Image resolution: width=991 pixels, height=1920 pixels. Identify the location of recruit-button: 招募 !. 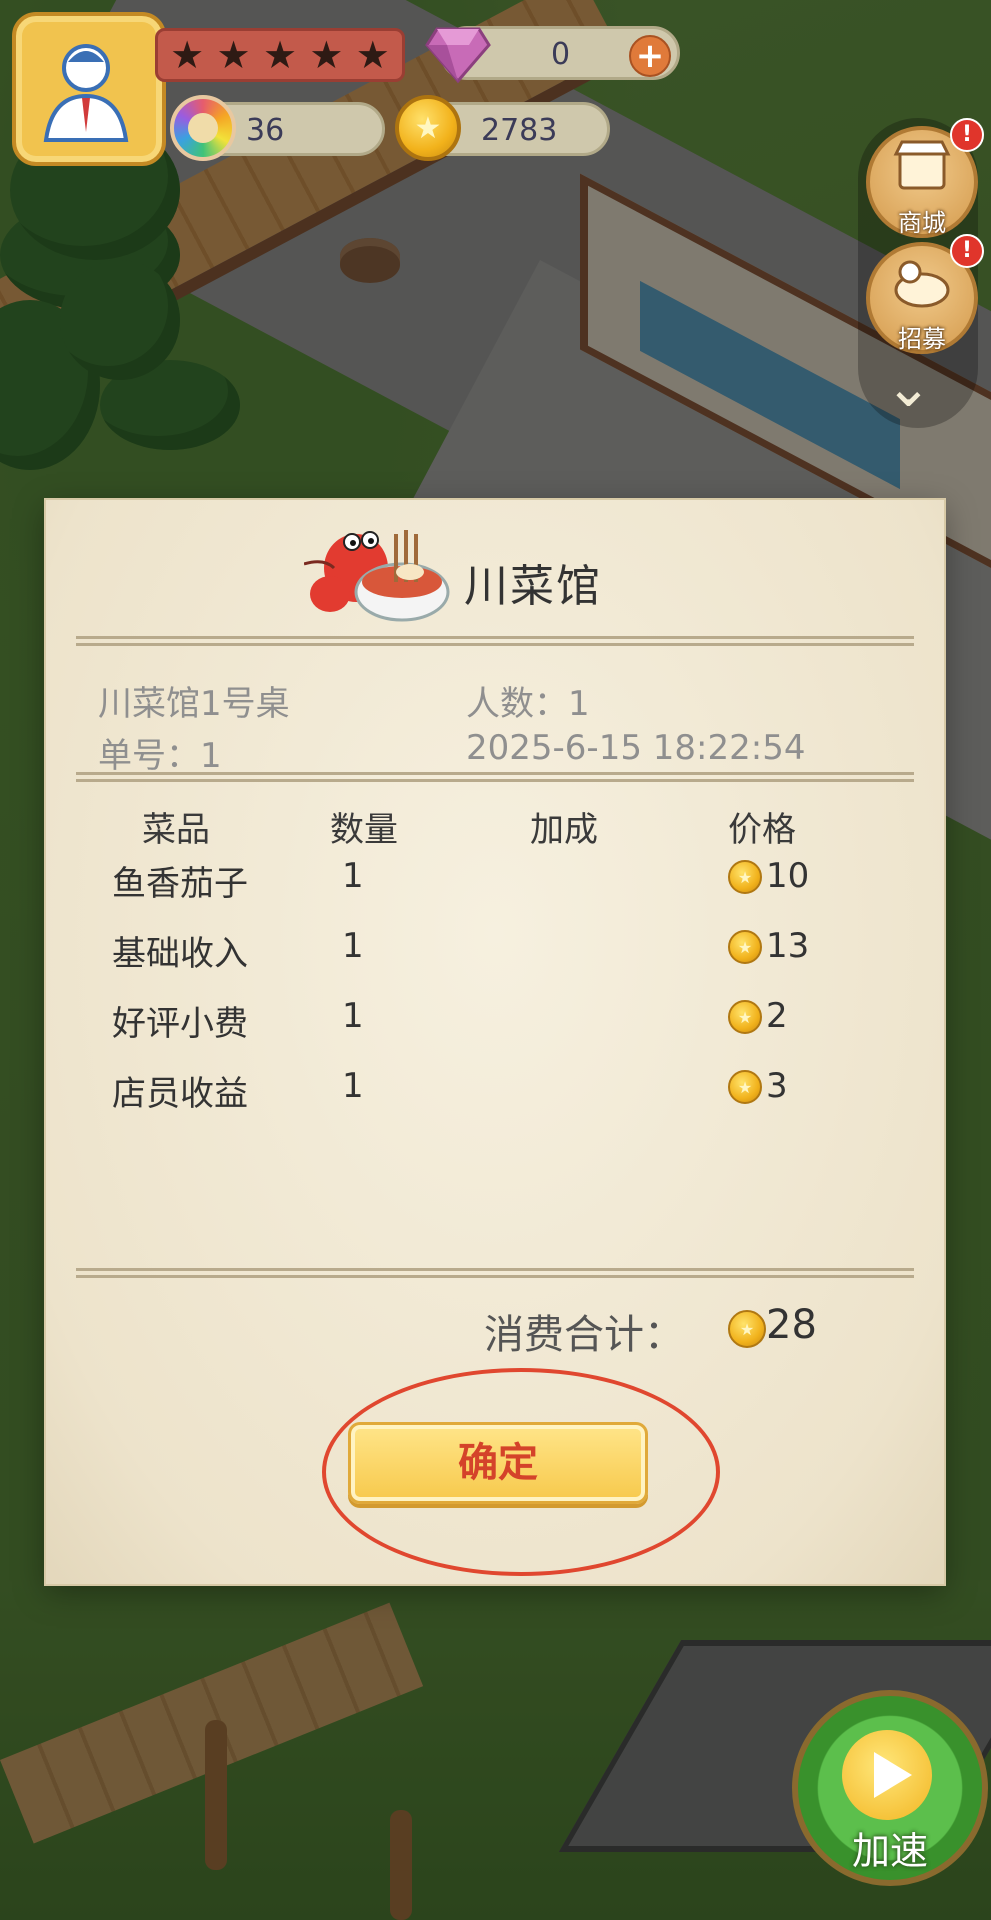
(925, 294).